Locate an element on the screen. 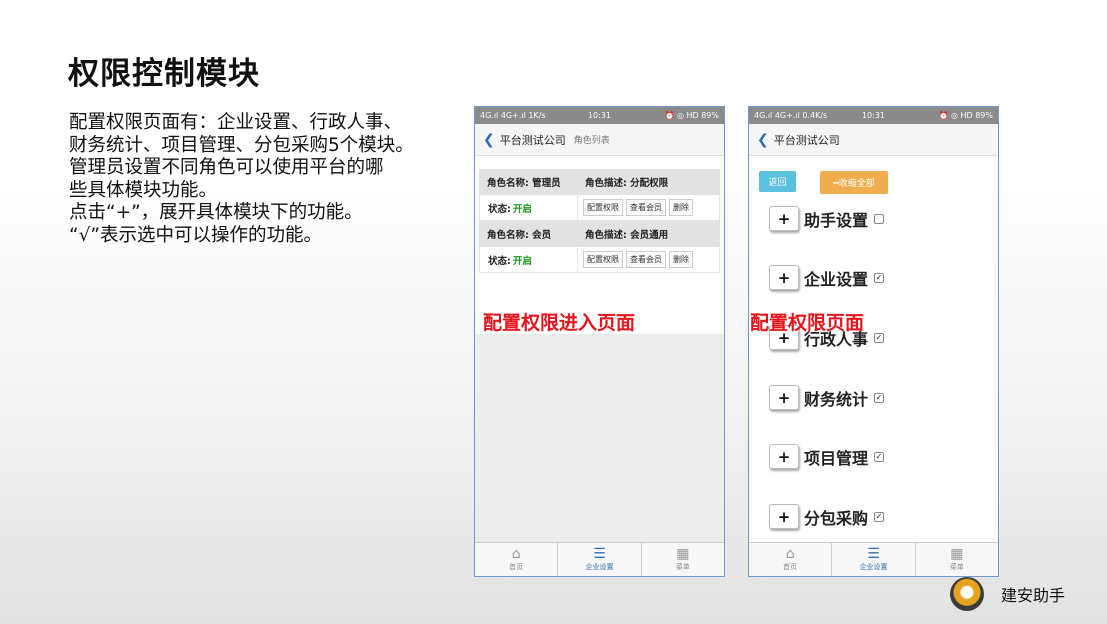 Image resolution: width=1107 pixels, height=624 pixels. desc-line-2: 财务统计、项目管理、分包采购5个模块。 is located at coordinates (241, 145).